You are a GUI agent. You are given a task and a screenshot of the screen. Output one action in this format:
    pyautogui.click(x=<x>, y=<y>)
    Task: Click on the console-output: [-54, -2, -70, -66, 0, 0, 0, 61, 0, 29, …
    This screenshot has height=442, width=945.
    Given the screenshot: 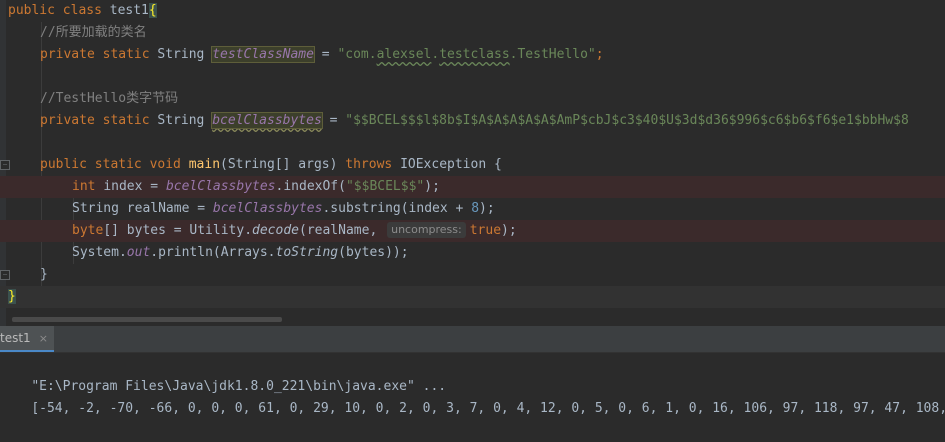 What is the action you would take?
    pyautogui.click(x=488, y=408)
    